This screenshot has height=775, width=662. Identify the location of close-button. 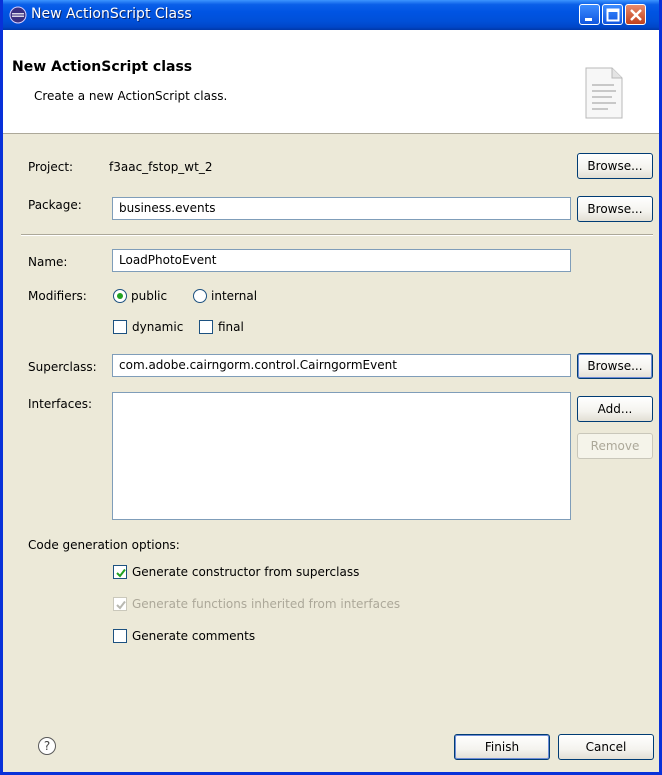
(635, 14).